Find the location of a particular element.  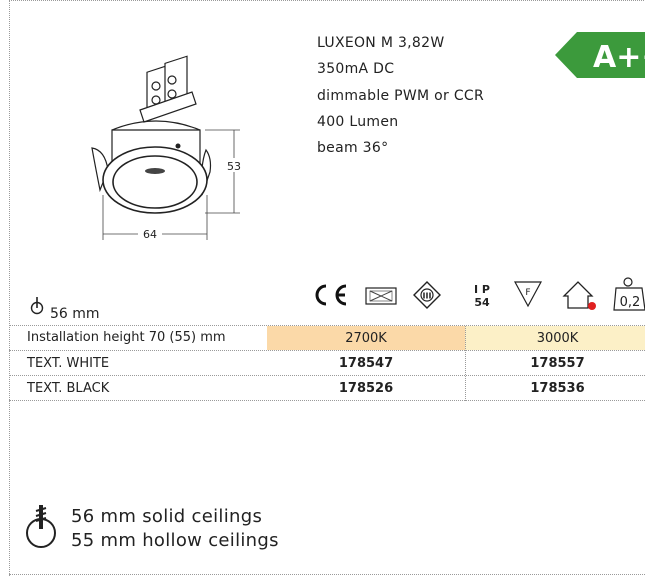

protection-class-iii-icon: III is located at coordinates (427, 295).